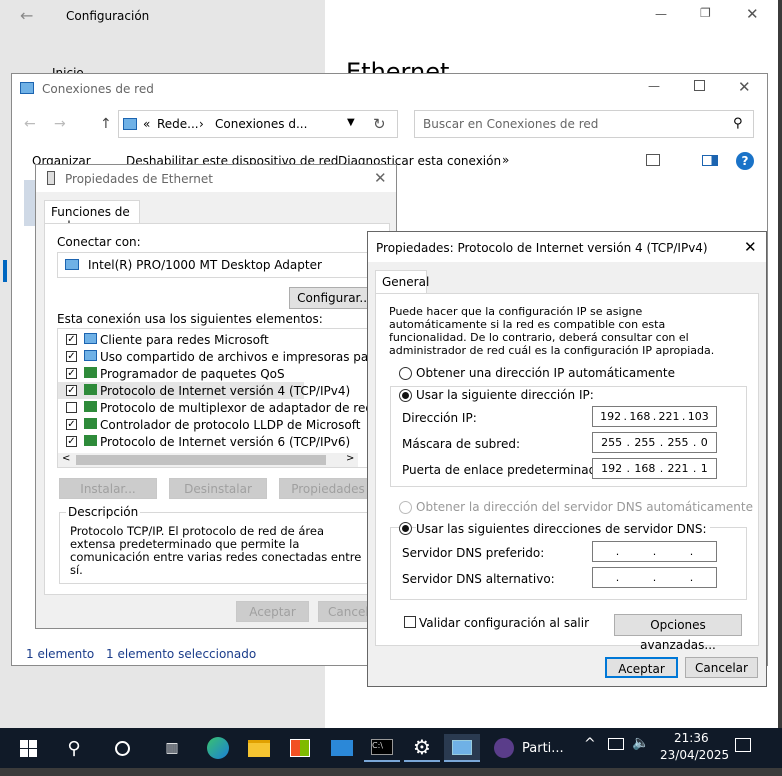 Image resolution: width=782 pixels, height=776 pixels. I want to click on start-icon, so click(28, 748).